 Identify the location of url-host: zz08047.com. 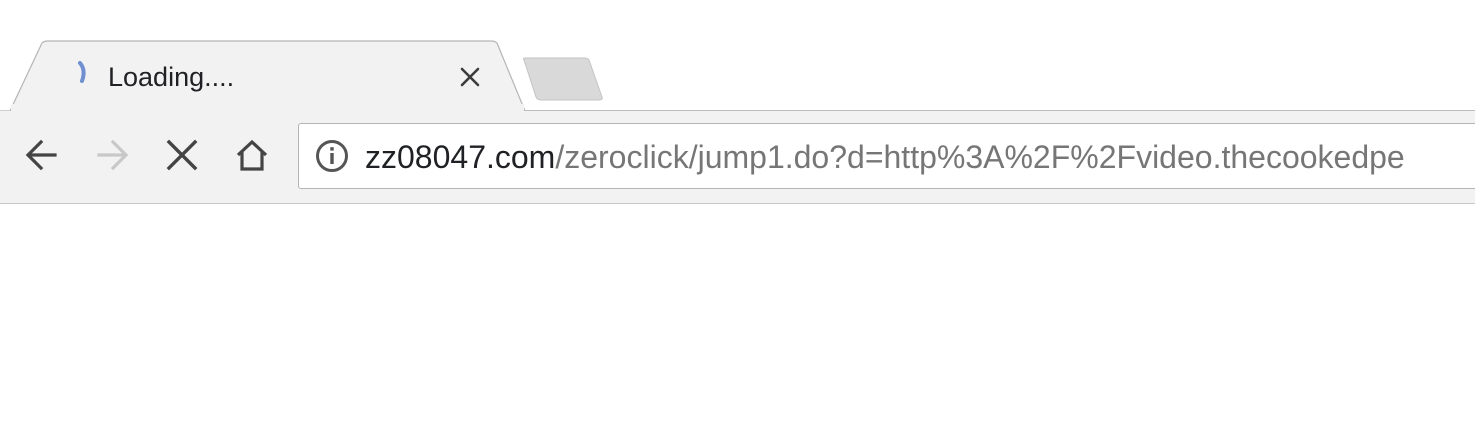
(460, 157).